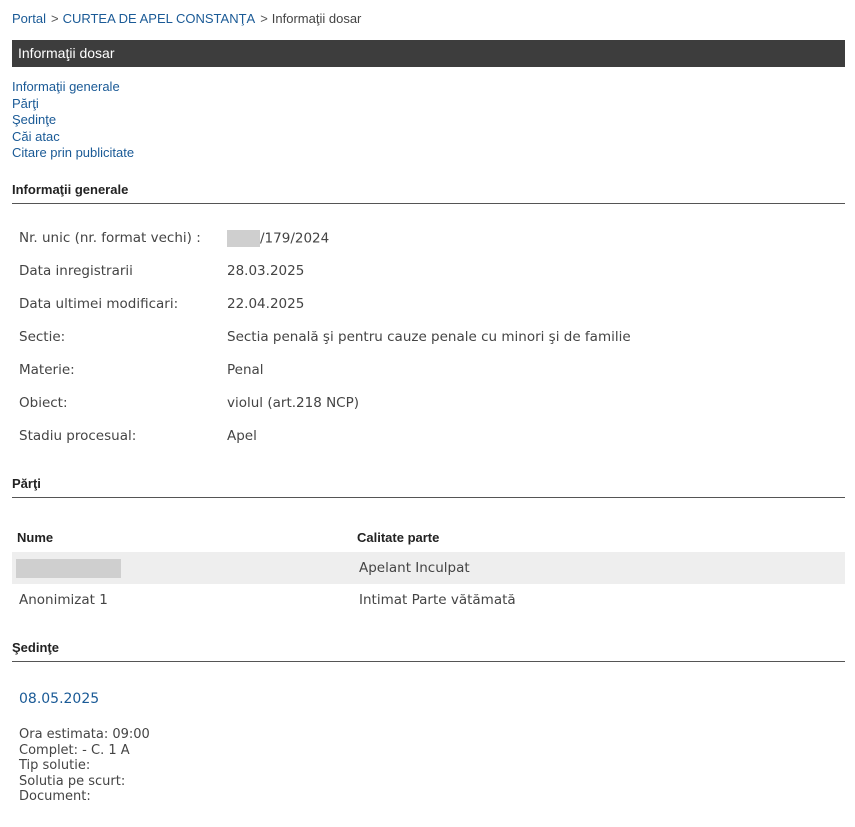 The height and width of the screenshot is (827, 855). I want to click on info-label: Stadiu procesual:, so click(78, 436).